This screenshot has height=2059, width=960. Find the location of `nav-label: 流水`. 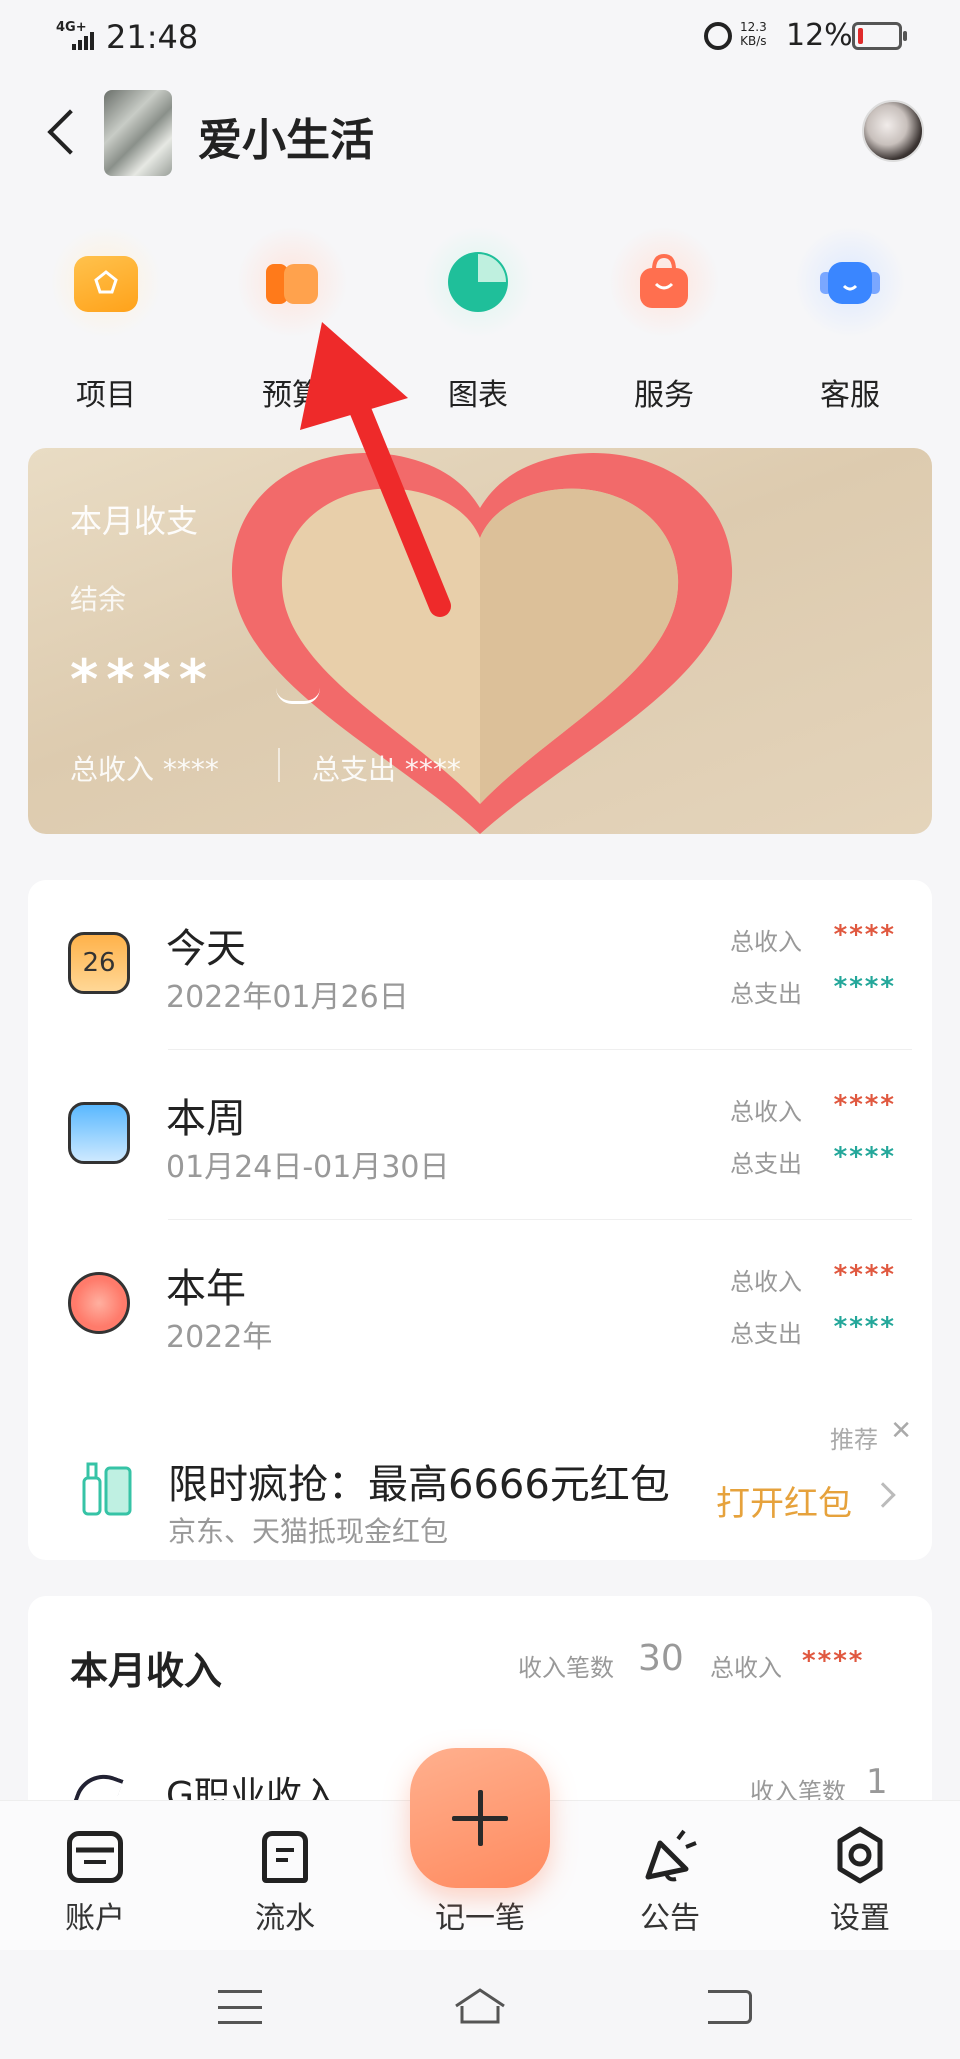

nav-label: 流水 is located at coordinates (285, 1918).